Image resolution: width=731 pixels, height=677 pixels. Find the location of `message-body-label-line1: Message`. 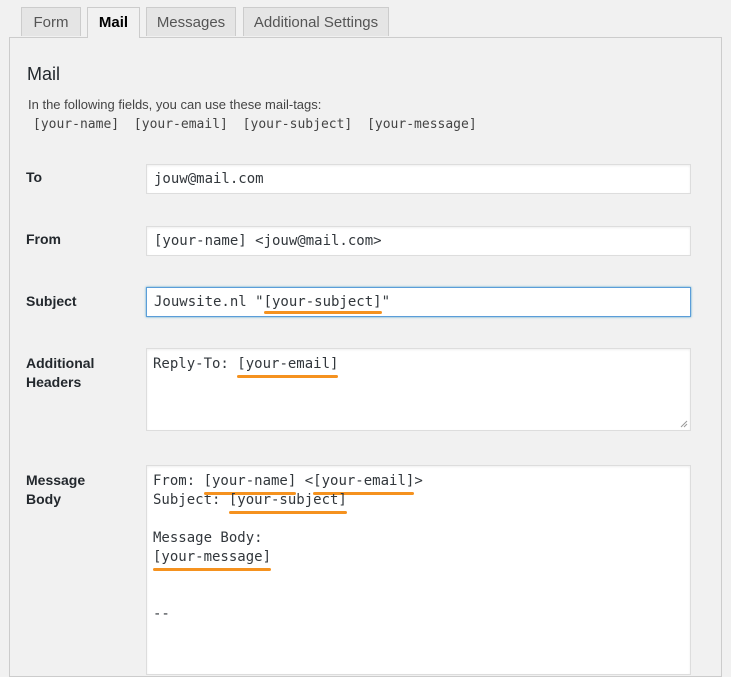

message-body-label-line1: Message is located at coordinates (56, 480).